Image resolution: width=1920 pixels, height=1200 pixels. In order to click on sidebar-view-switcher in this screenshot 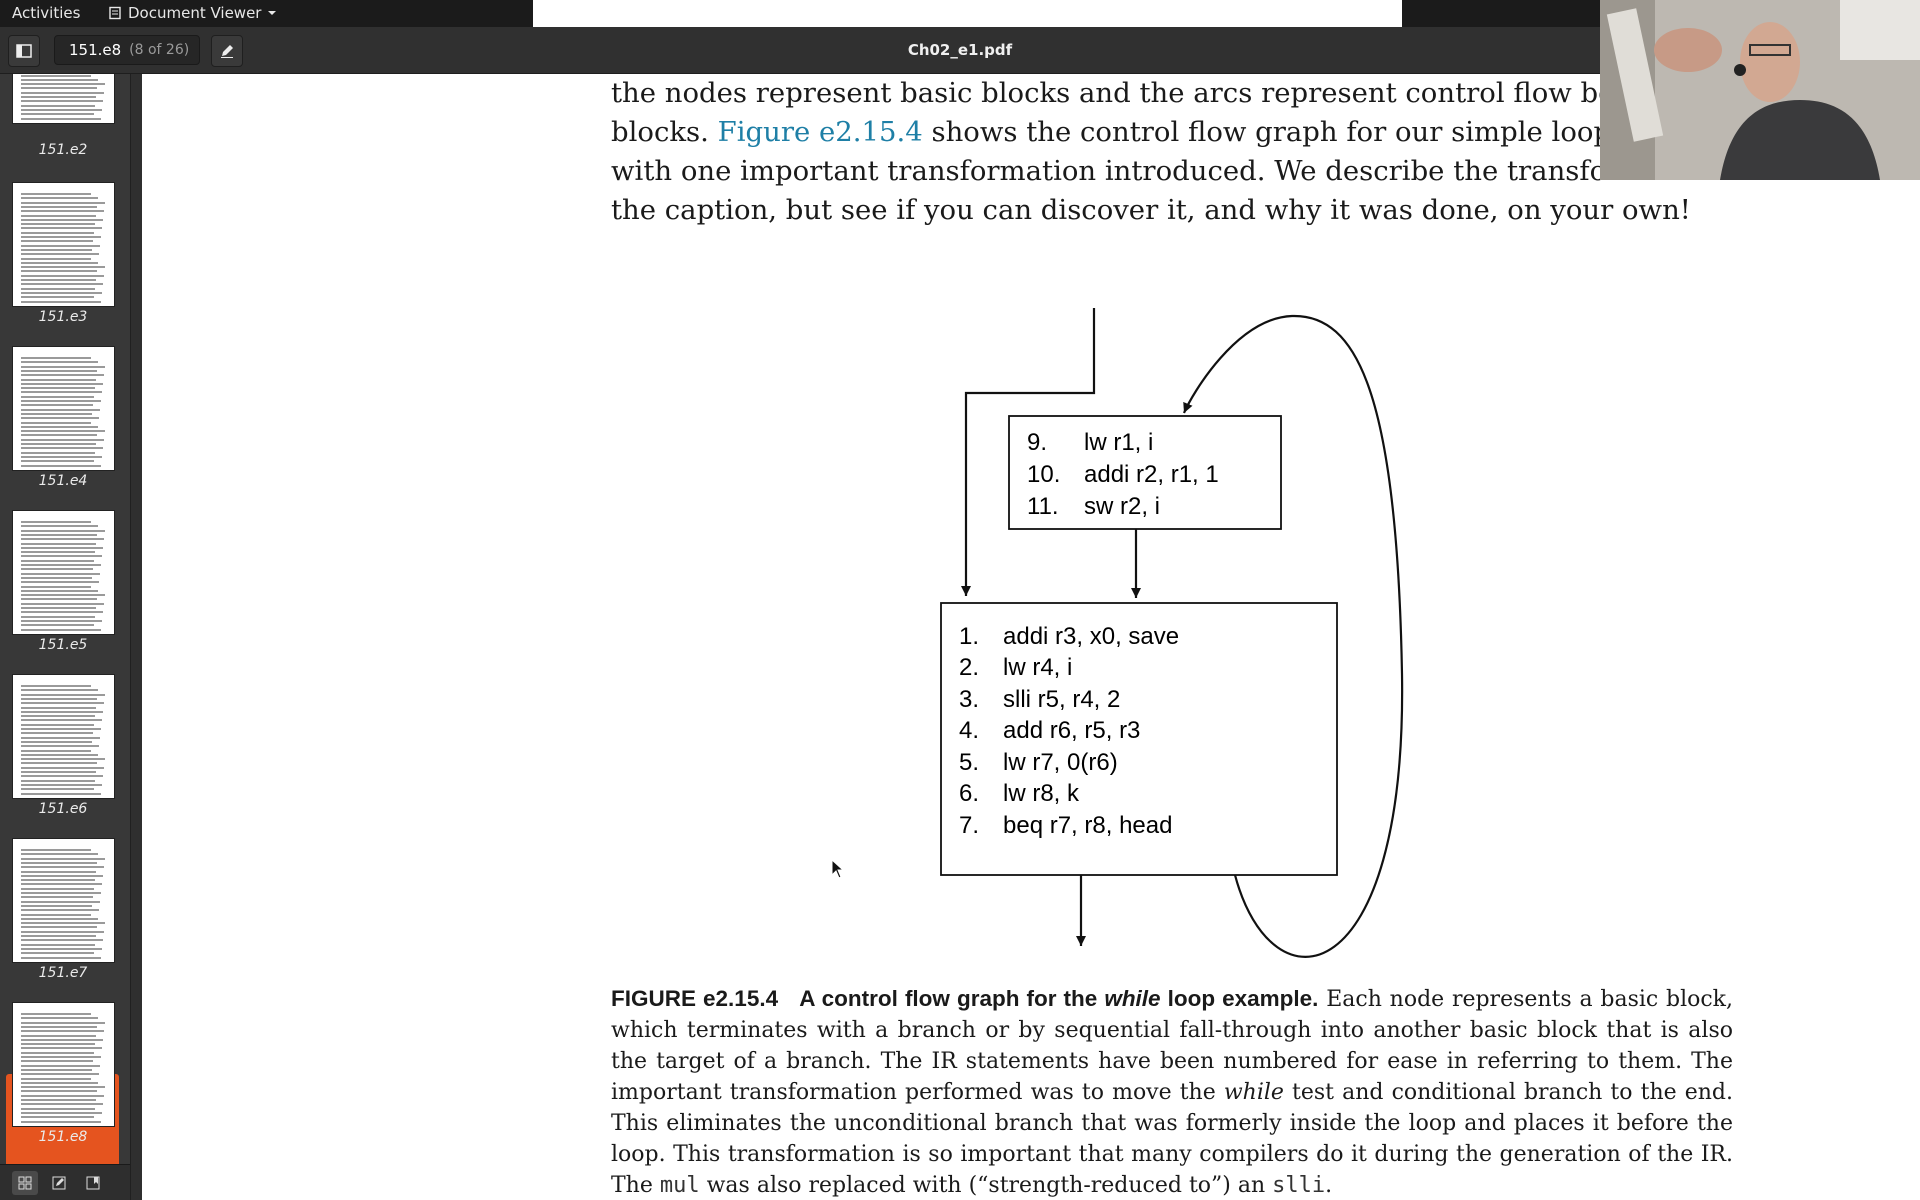, I will do `click(65, 1182)`.